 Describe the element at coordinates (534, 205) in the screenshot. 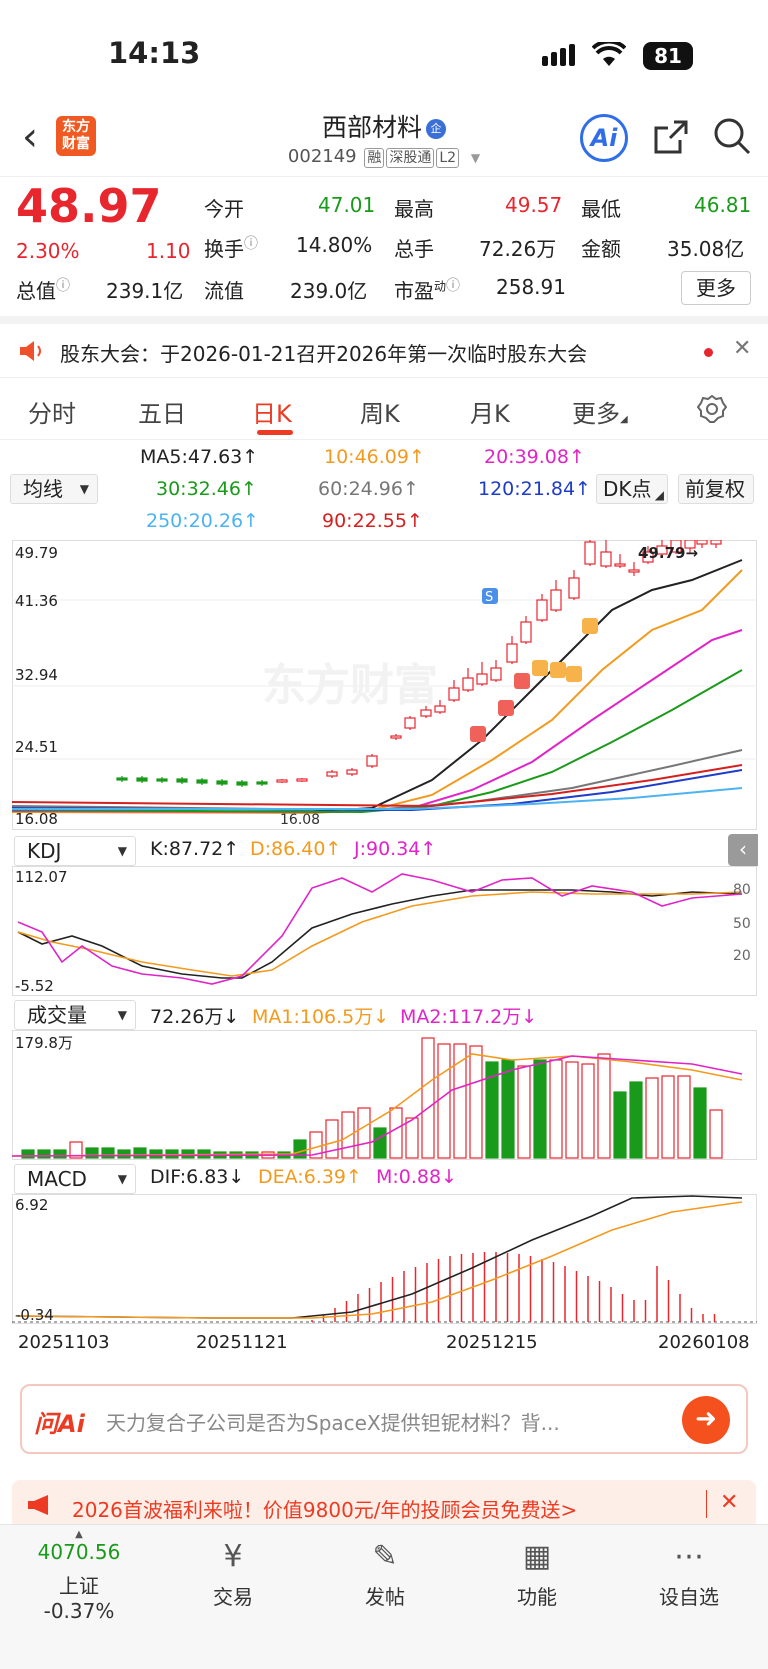

I see `high-value: 49.57` at that location.